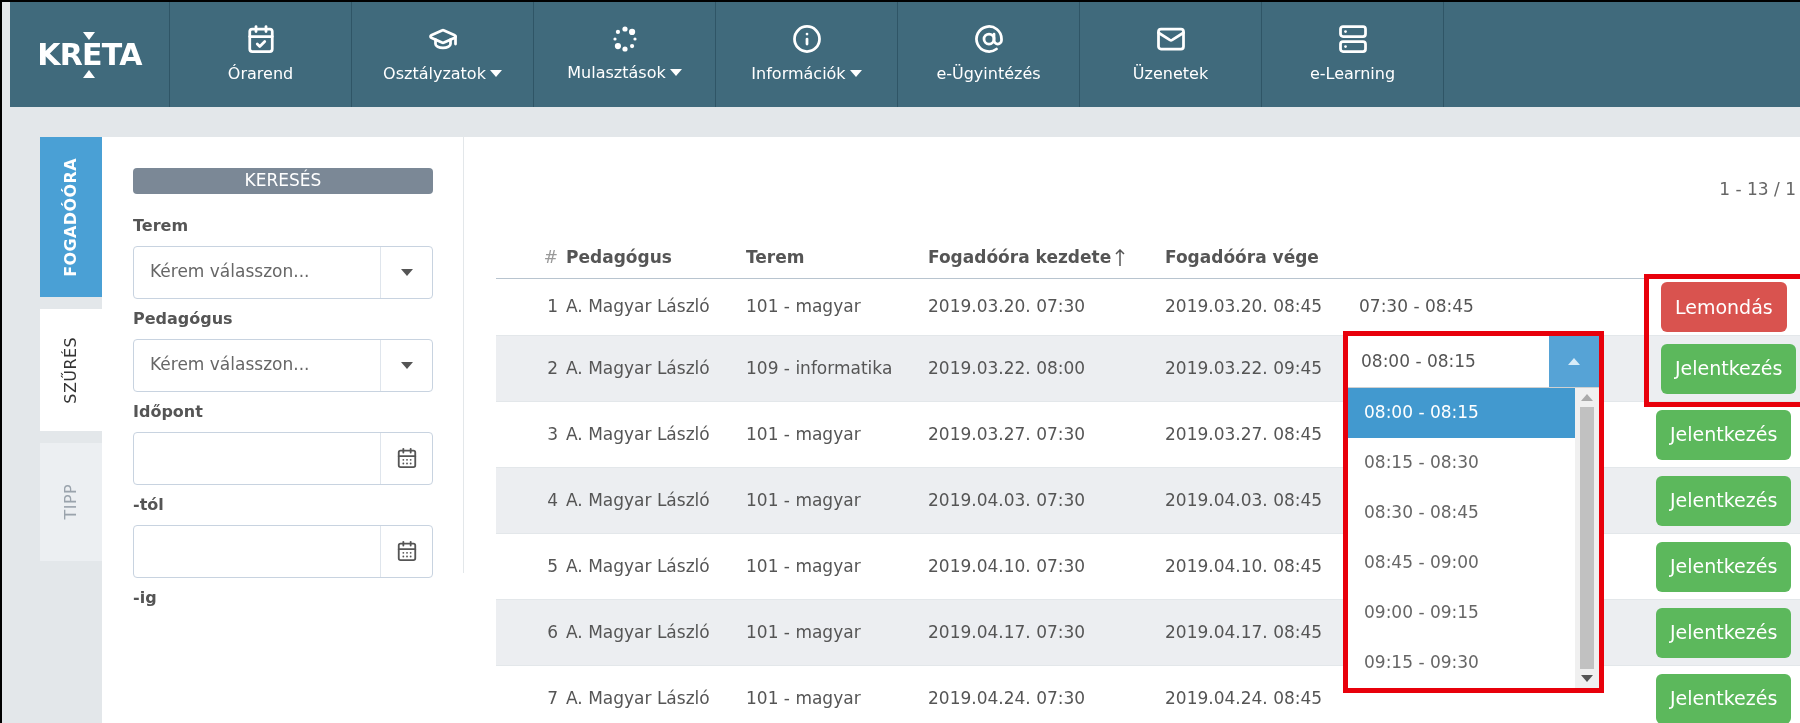 This screenshot has width=1800, height=723. Describe the element at coordinates (1007, 500) in the screenshot. I see `table-cell-text: 2019.04.03. 07:30` at that location.